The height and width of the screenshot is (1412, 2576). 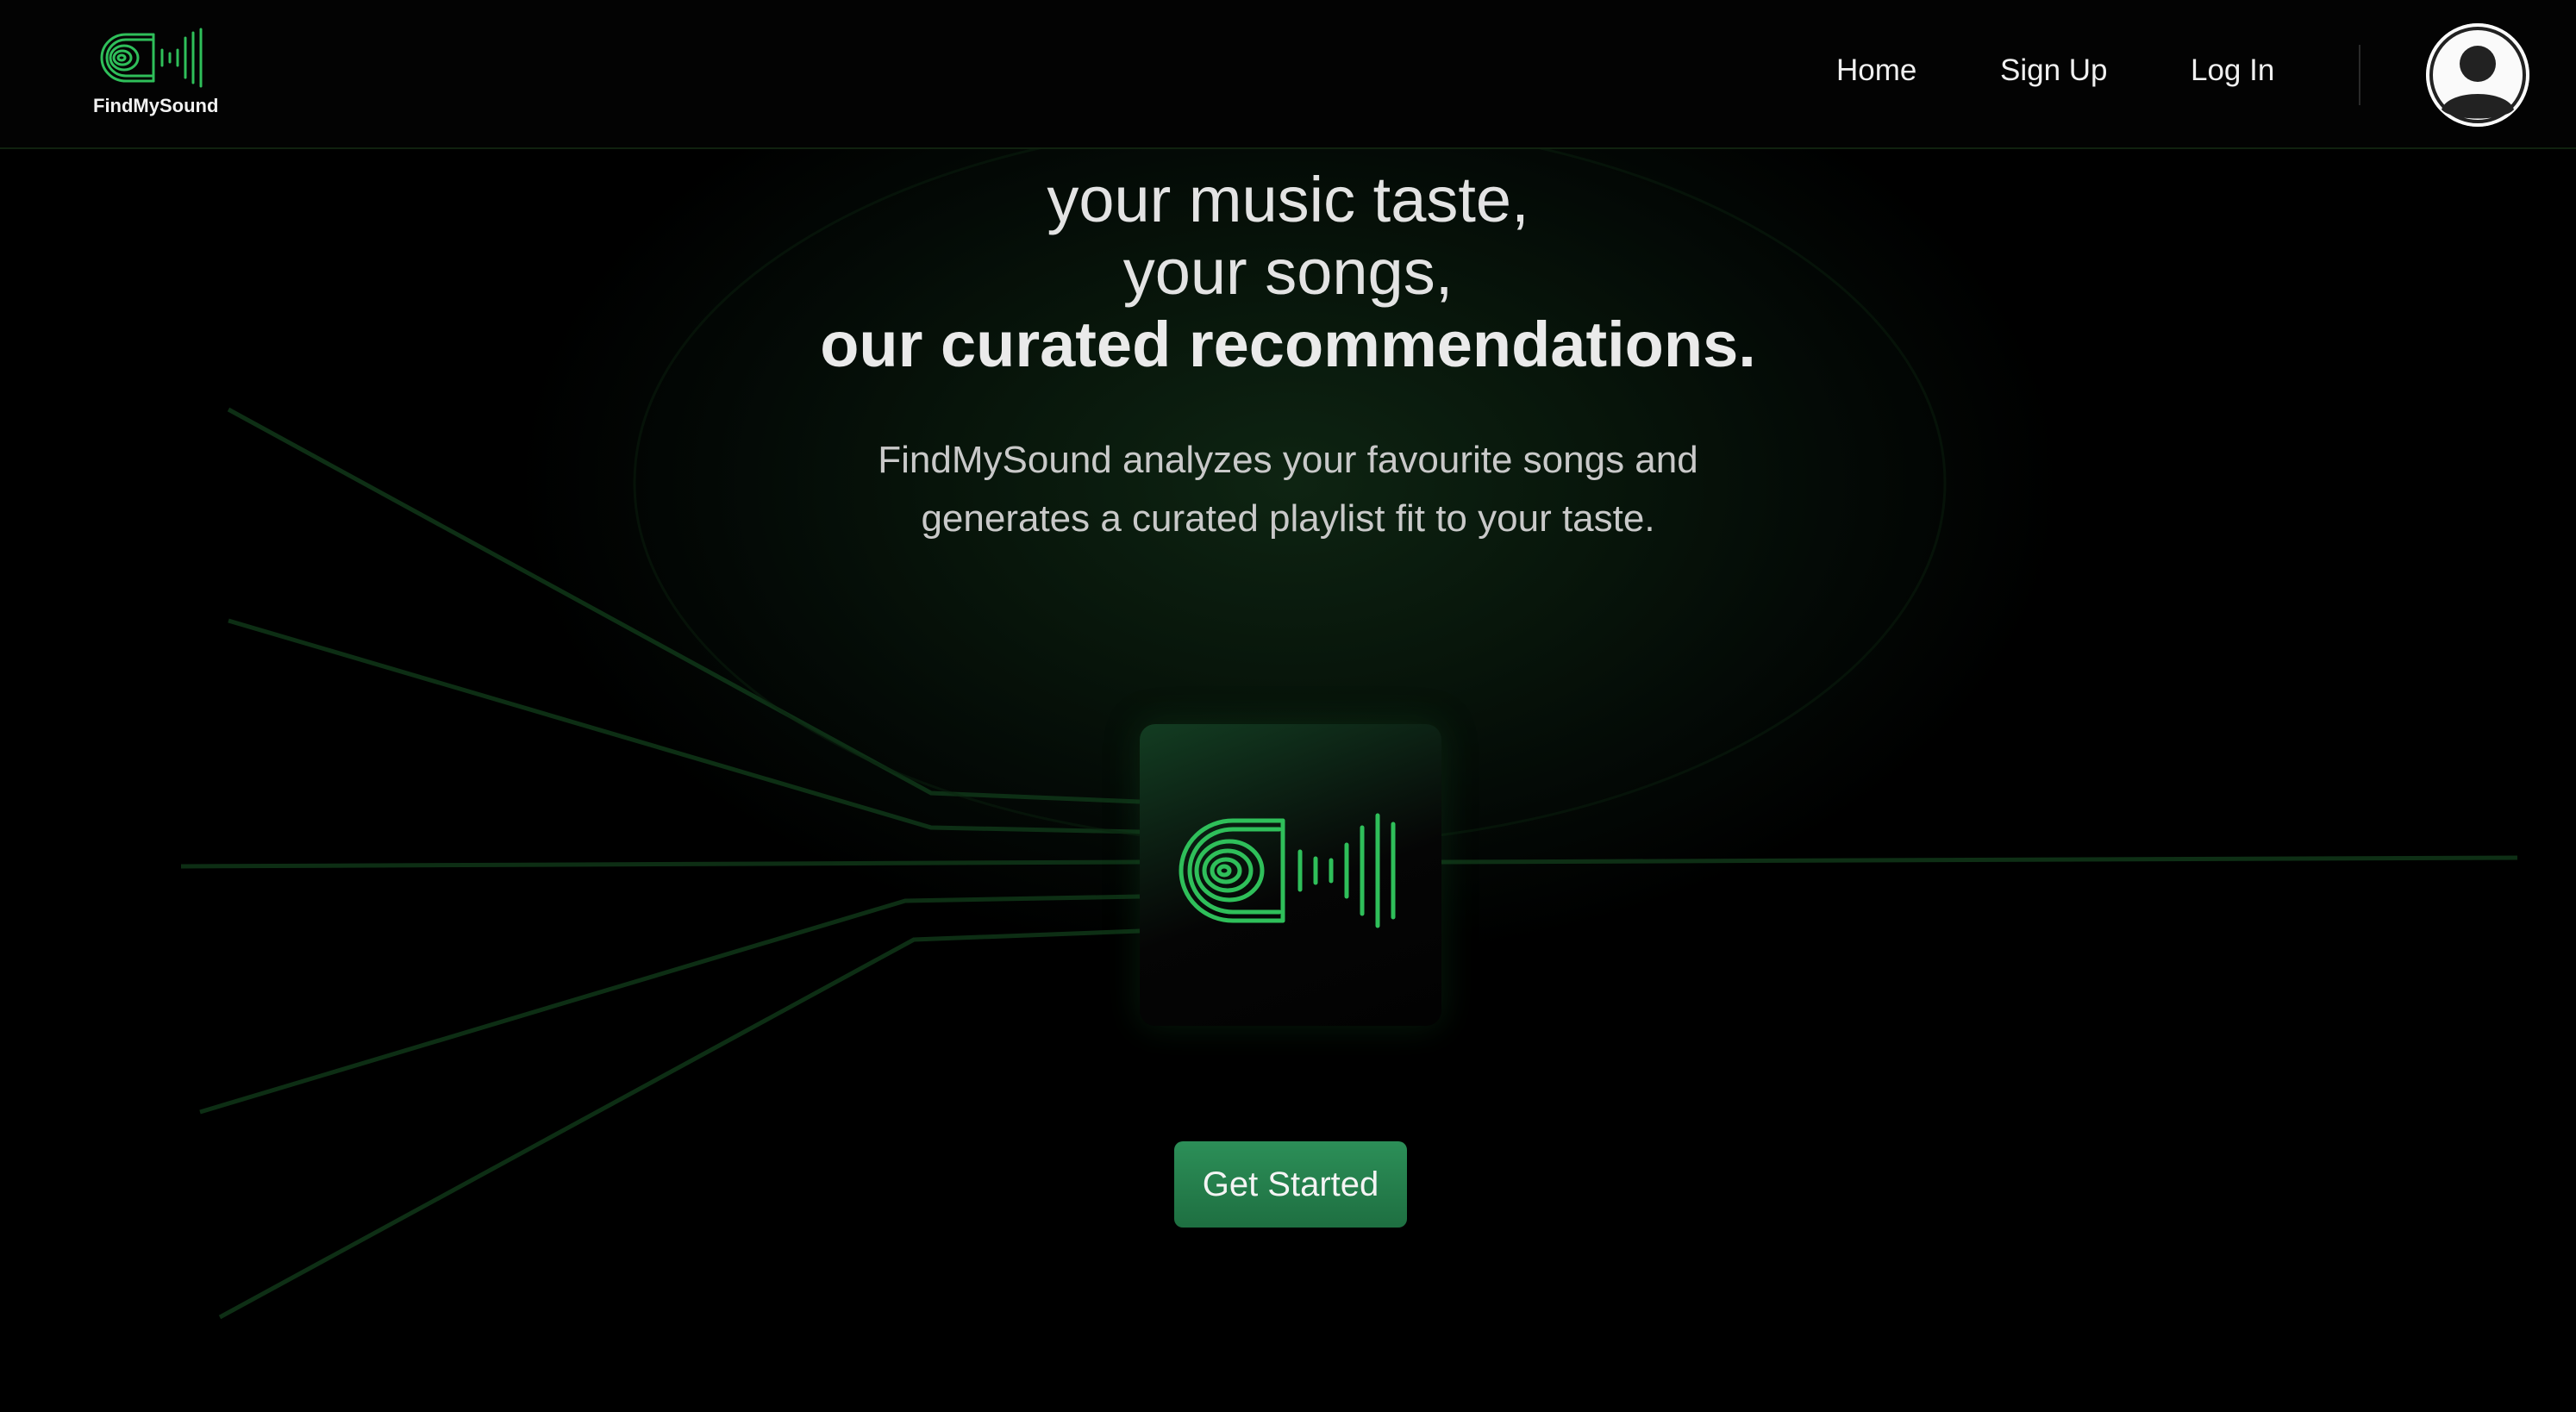 What do you see at coordinates (1287, 870) in the screenshot?
I see `fingerprint-soundwave-logo-large` at bounding box center [1287, 870].